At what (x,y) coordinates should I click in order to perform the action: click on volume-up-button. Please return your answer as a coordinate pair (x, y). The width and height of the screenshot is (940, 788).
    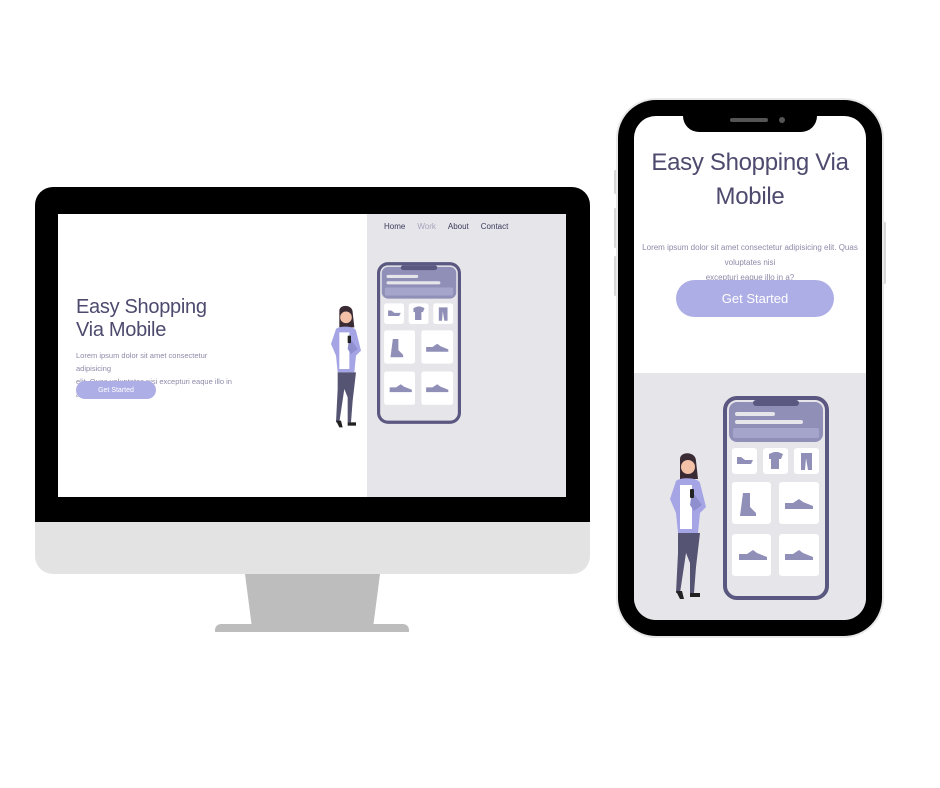
    Looking at the image, I should click on (615, 228).